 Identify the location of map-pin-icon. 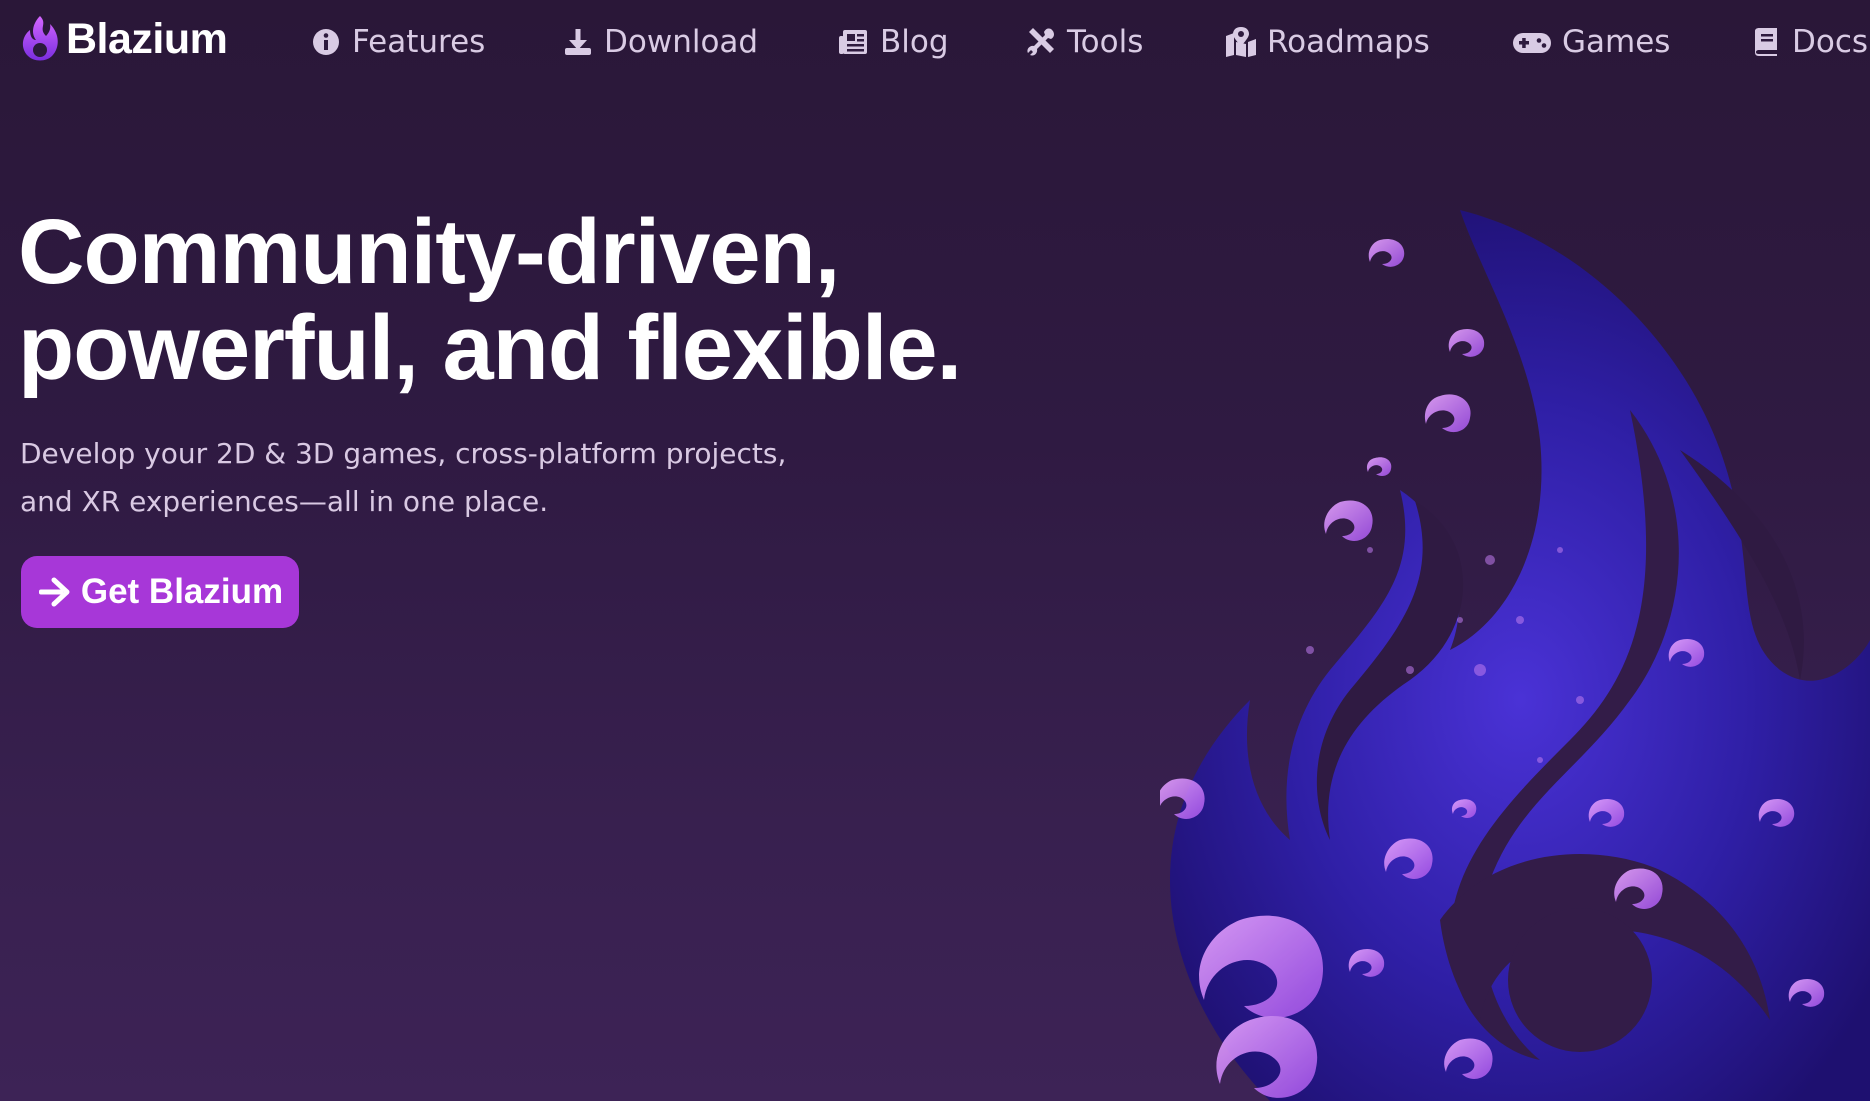
(1241, 42).